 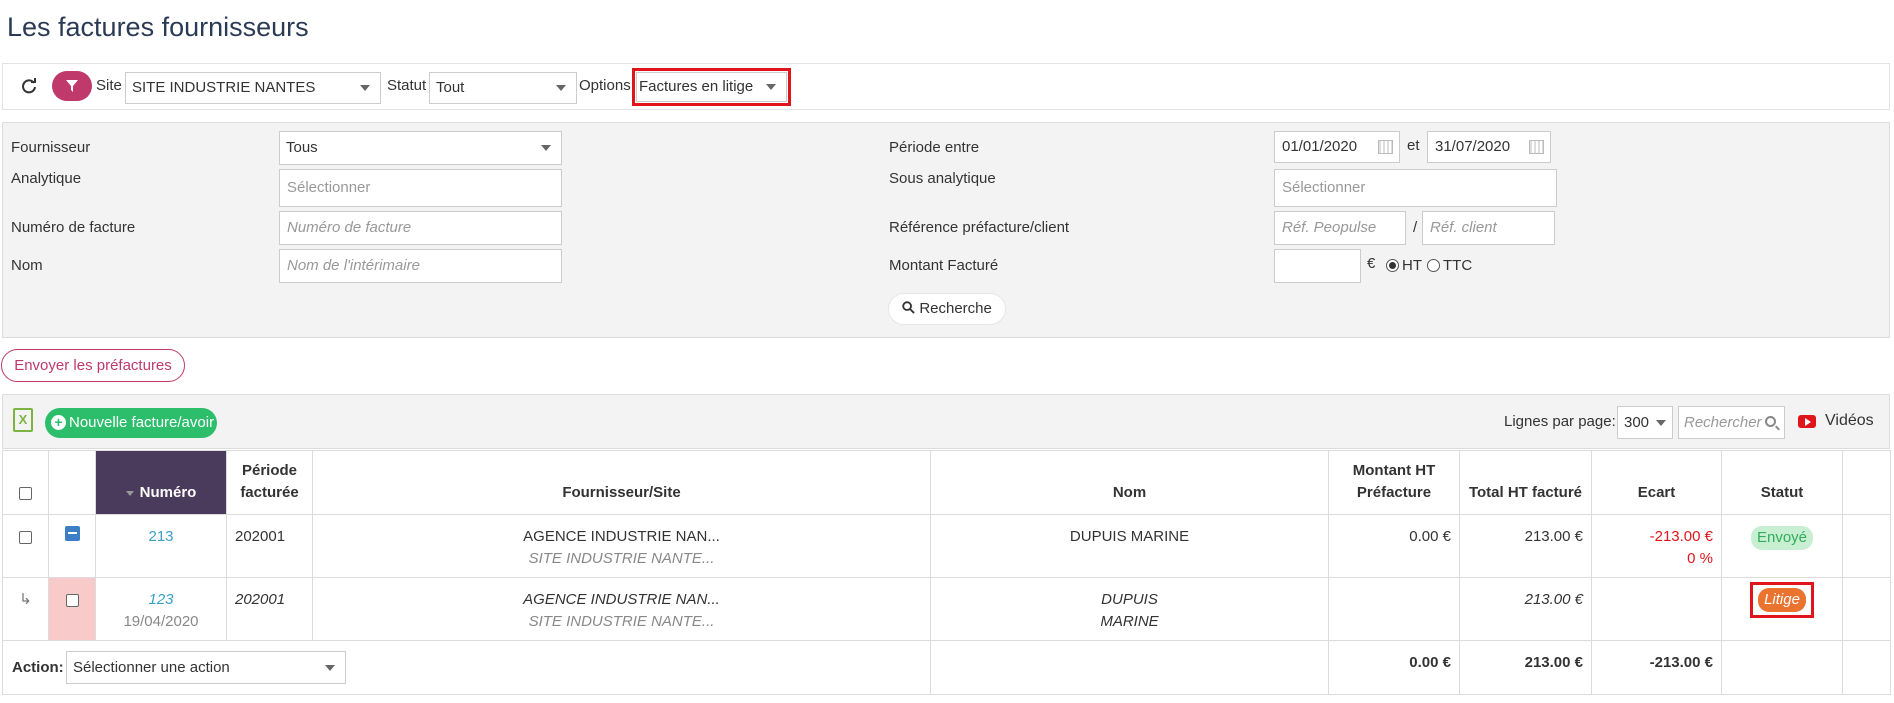 What do you see at coordinates (407, 85) in the screenshot?
I see `statut-label: Statut` at bounding box center [407, 85].